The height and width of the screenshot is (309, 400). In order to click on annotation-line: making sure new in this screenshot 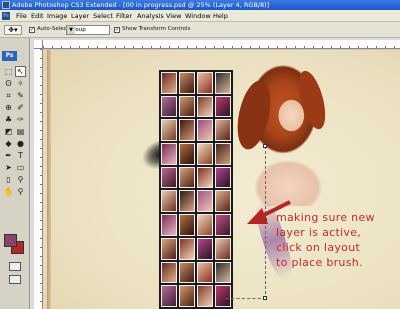, I will do `click(325, 217)`.